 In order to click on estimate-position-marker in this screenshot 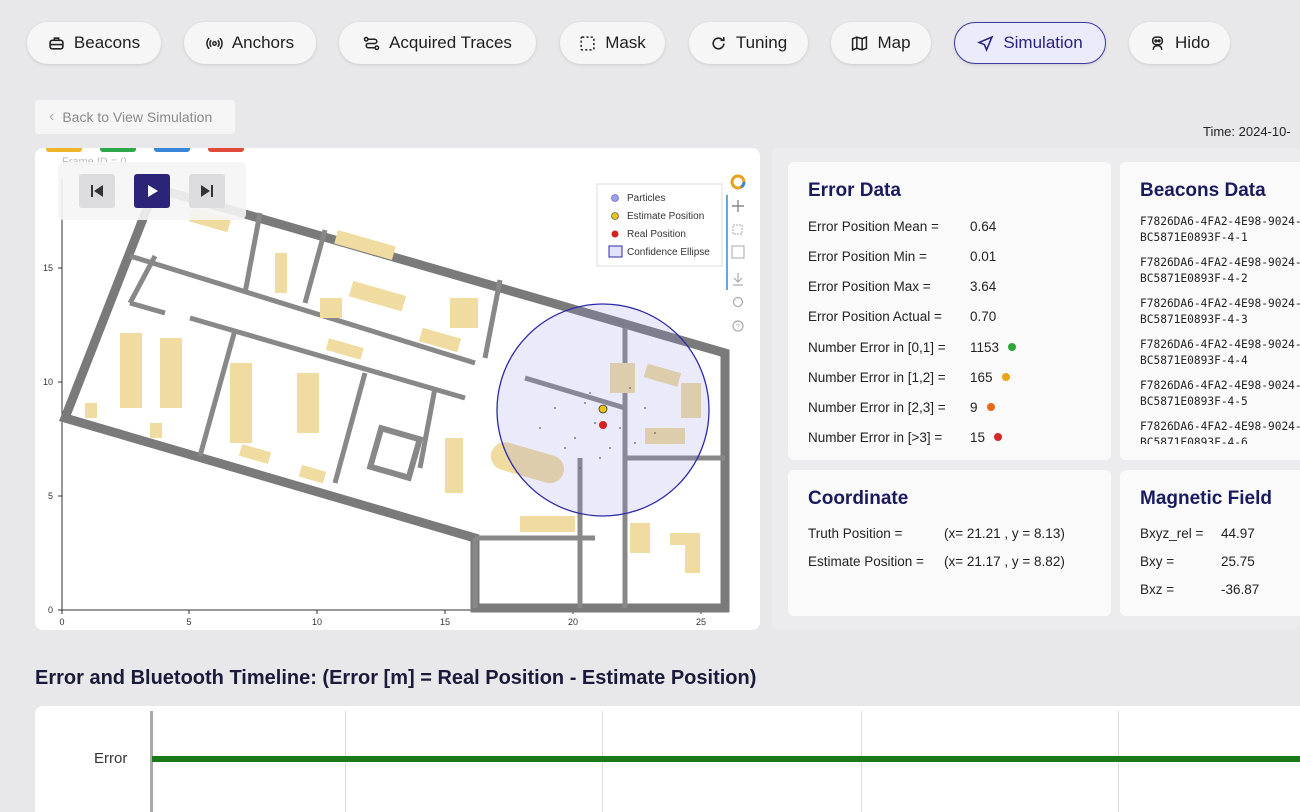, I will do `click(603, 409)`.